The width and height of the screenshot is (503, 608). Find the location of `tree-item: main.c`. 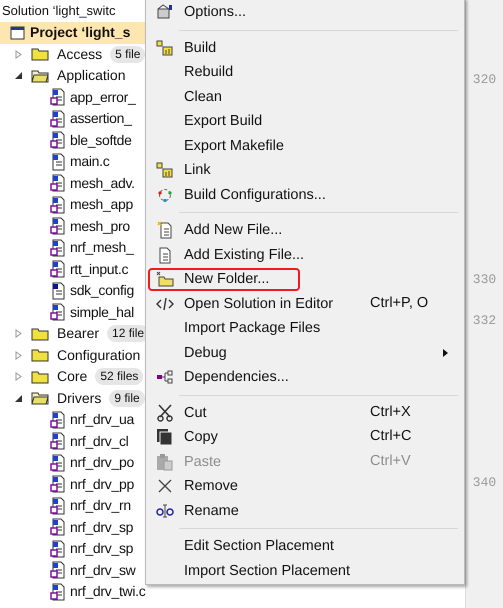

tree-item: main.c is located at coordinates (90, 161).